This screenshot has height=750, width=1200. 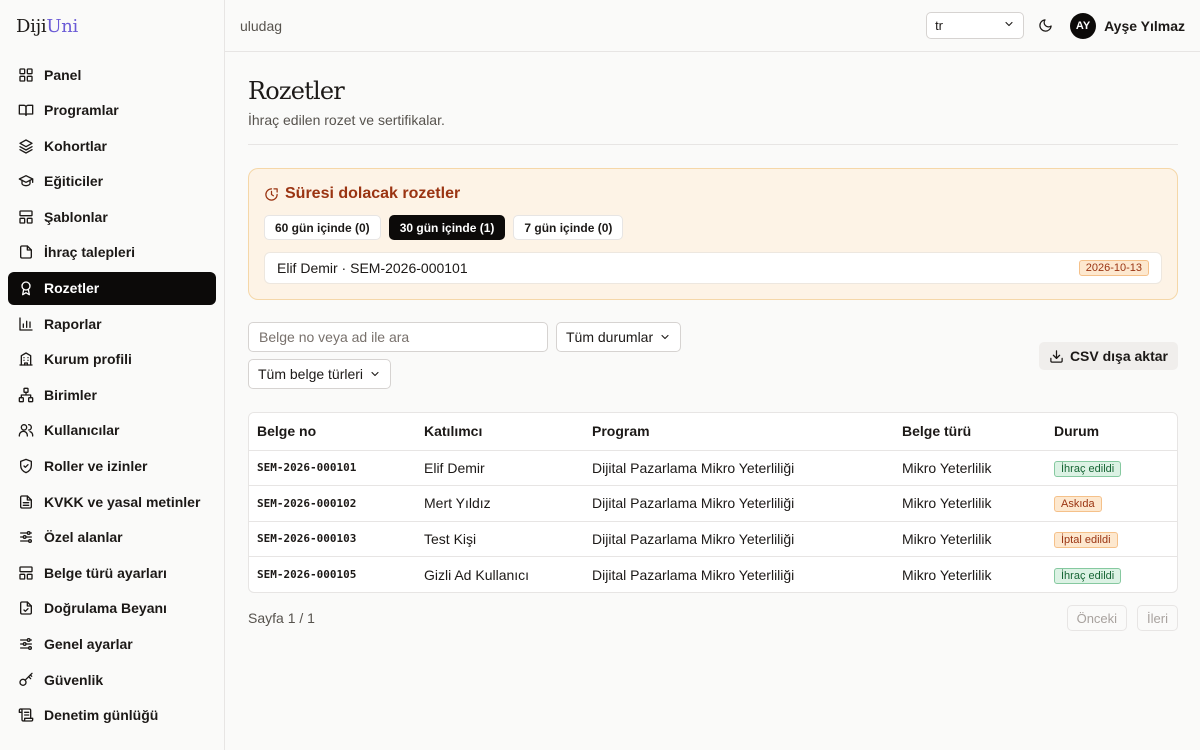 I want to click on sidebar-item-denetim-g-nl: Denetim günlüğü, so click(x=112, y=715).